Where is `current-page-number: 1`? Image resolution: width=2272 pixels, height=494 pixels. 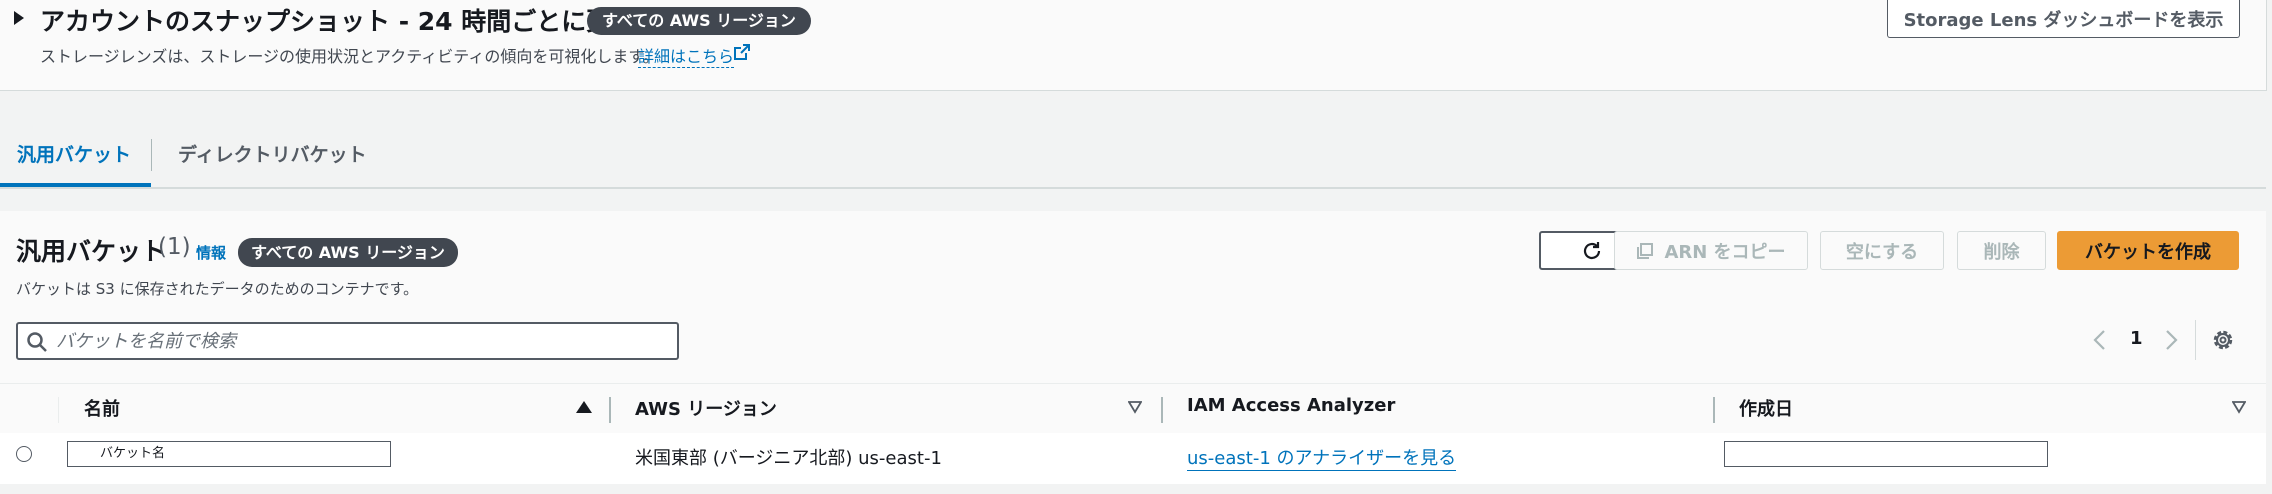
current-page-number: 1 is located at coordinates (2136, 338).